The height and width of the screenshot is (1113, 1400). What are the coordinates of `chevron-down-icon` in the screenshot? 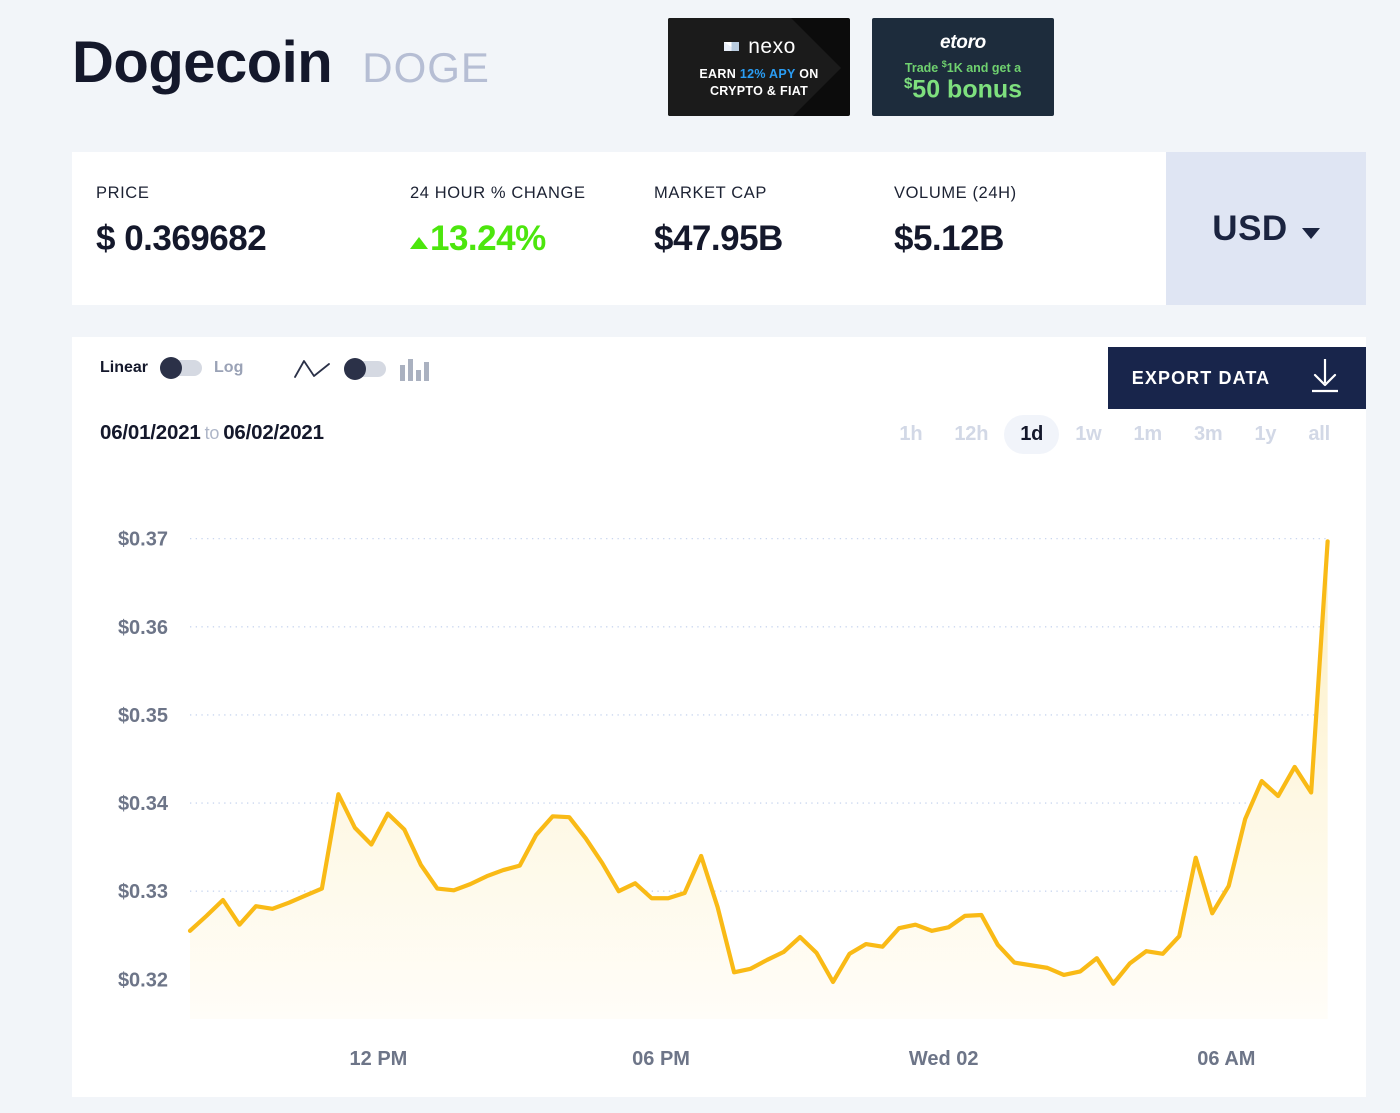 It's located at (1310, 233).